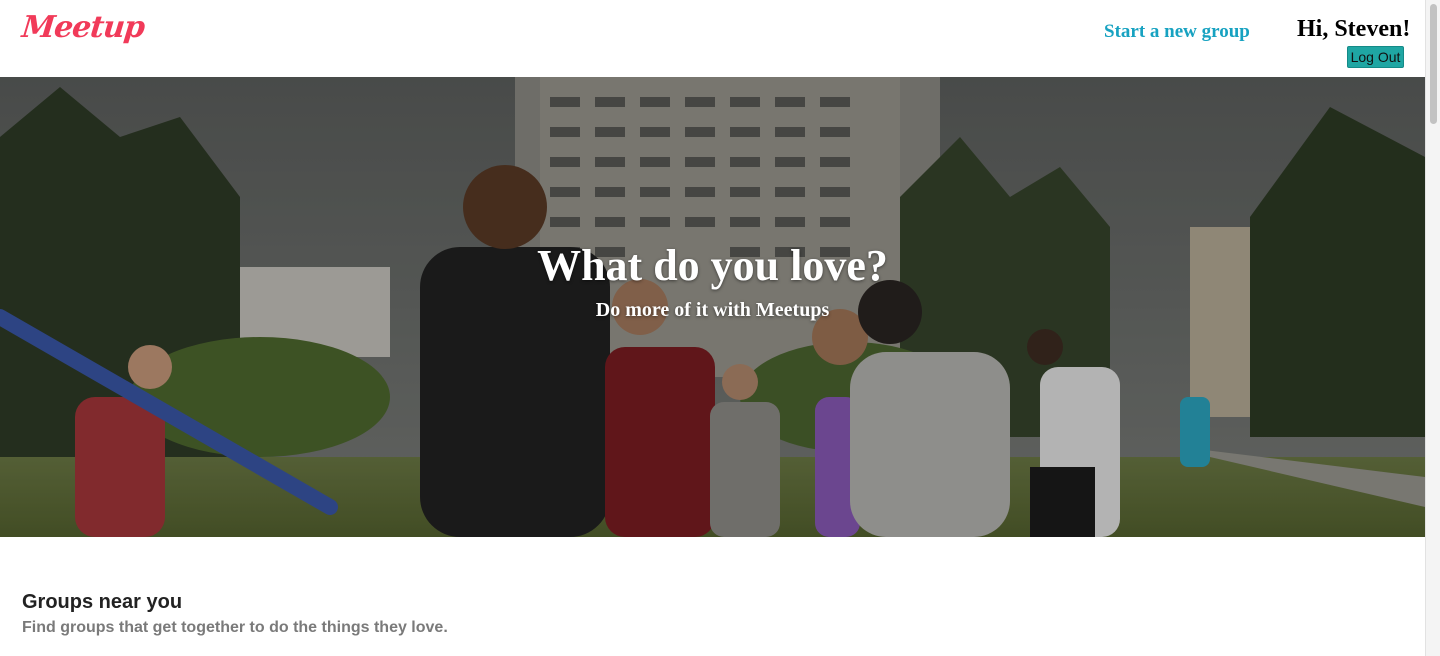  Describe the element at coordinates (1433, 64) in the screenshot. I see `scrollbar-thumb` at that location.